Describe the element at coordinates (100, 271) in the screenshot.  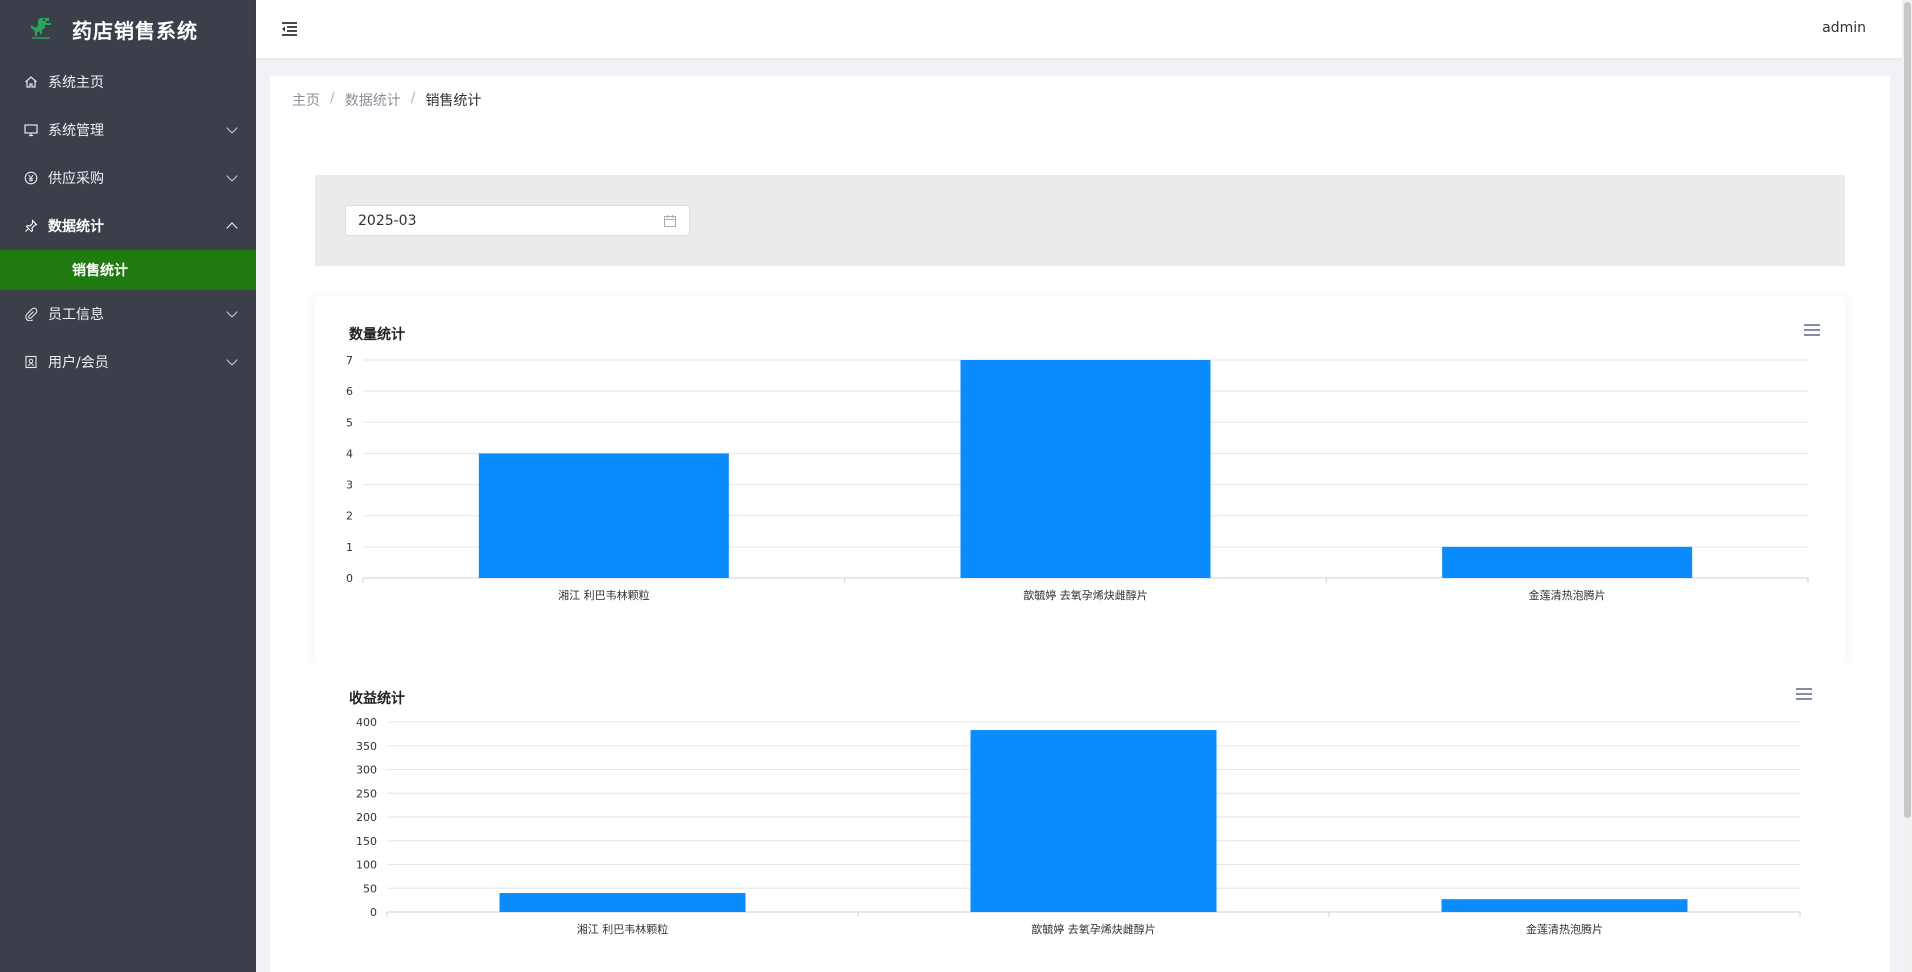
I see `sidebar-subitem-label: 销售统计` at that location.